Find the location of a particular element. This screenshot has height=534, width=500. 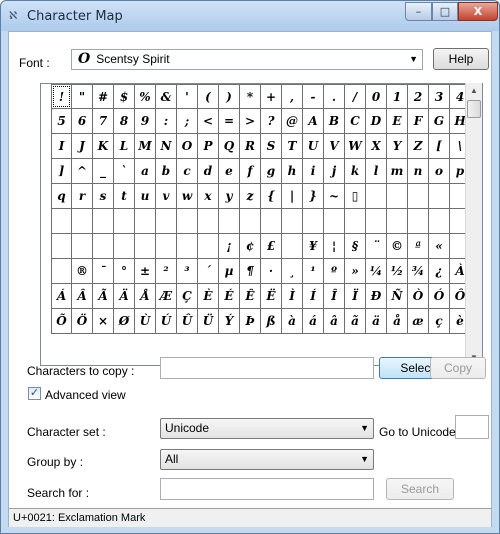

character-cell: 1 is located at coordinates (397, 96).